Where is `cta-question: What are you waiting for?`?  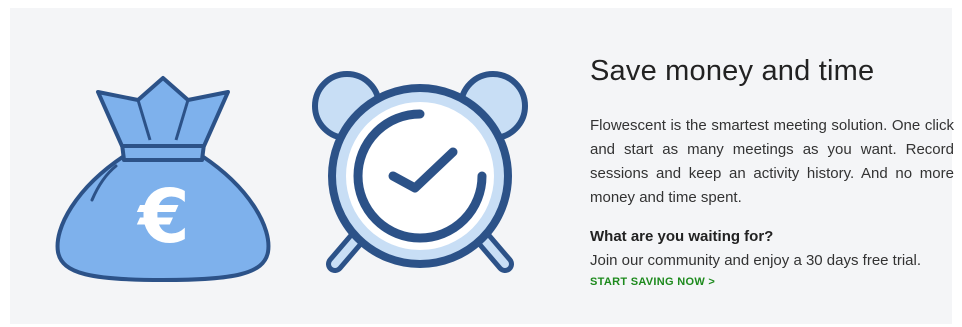
cta-question: What are you waiting for? is located at coordinates (682, 236).